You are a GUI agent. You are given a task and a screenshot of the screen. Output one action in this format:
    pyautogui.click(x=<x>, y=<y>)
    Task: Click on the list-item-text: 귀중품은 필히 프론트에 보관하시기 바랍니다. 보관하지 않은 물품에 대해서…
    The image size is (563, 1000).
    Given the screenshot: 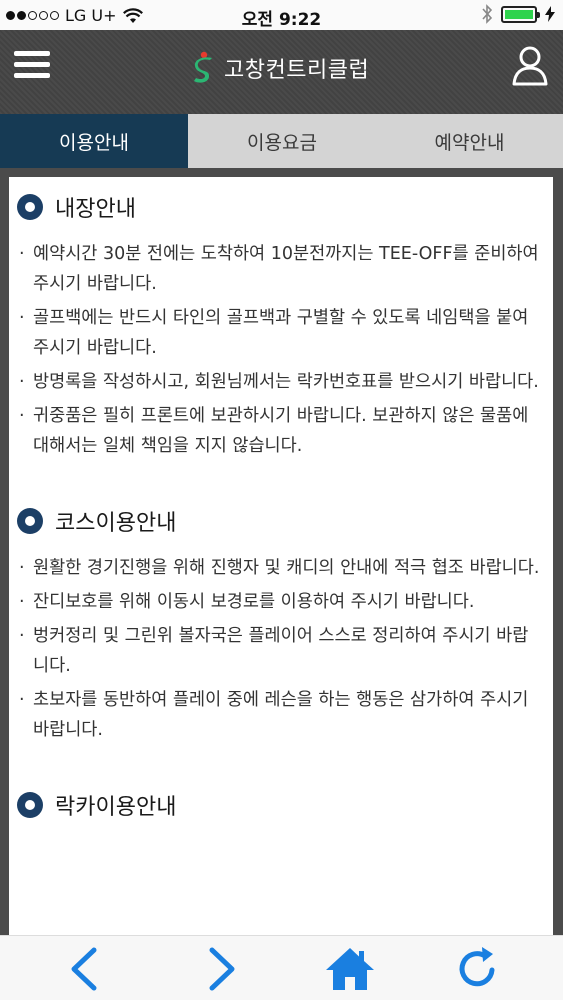 What is the action you would take?
    pyautogui.click(x=281, y=431)
    